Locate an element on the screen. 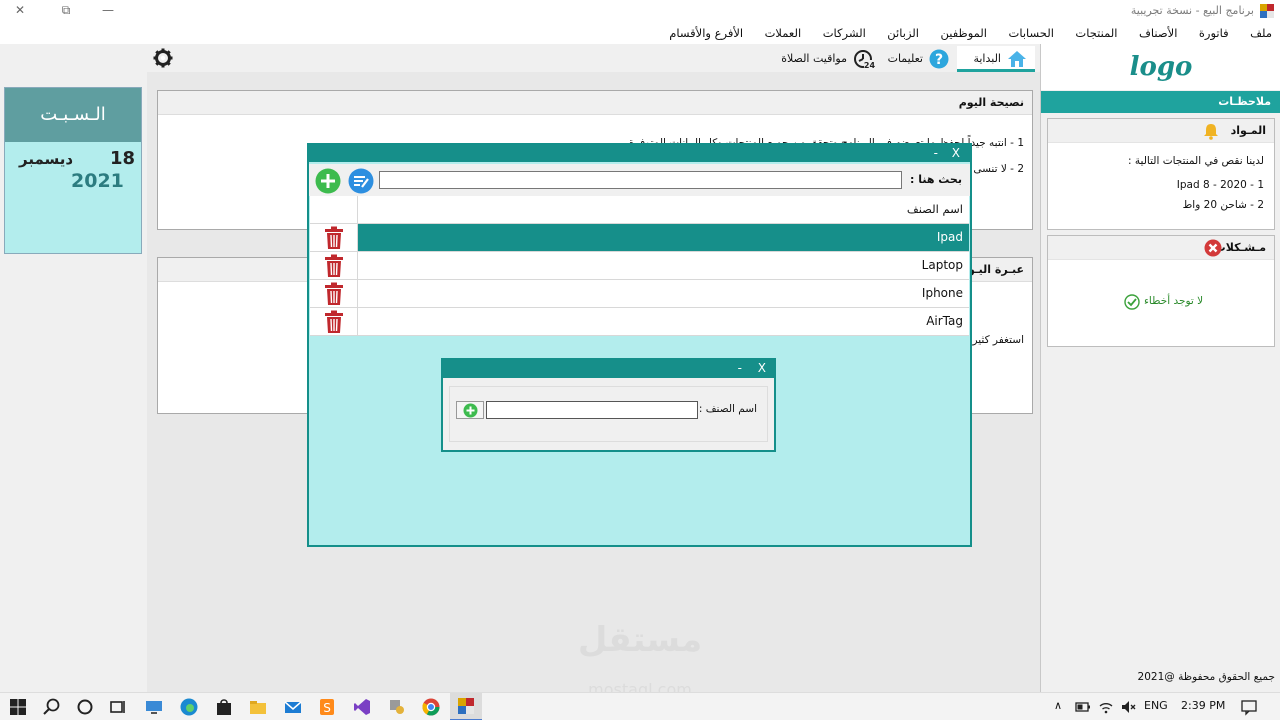 The height and width of the screenshot is (720, 1280). svg-text: 24 is located at coordinates (869, 65).